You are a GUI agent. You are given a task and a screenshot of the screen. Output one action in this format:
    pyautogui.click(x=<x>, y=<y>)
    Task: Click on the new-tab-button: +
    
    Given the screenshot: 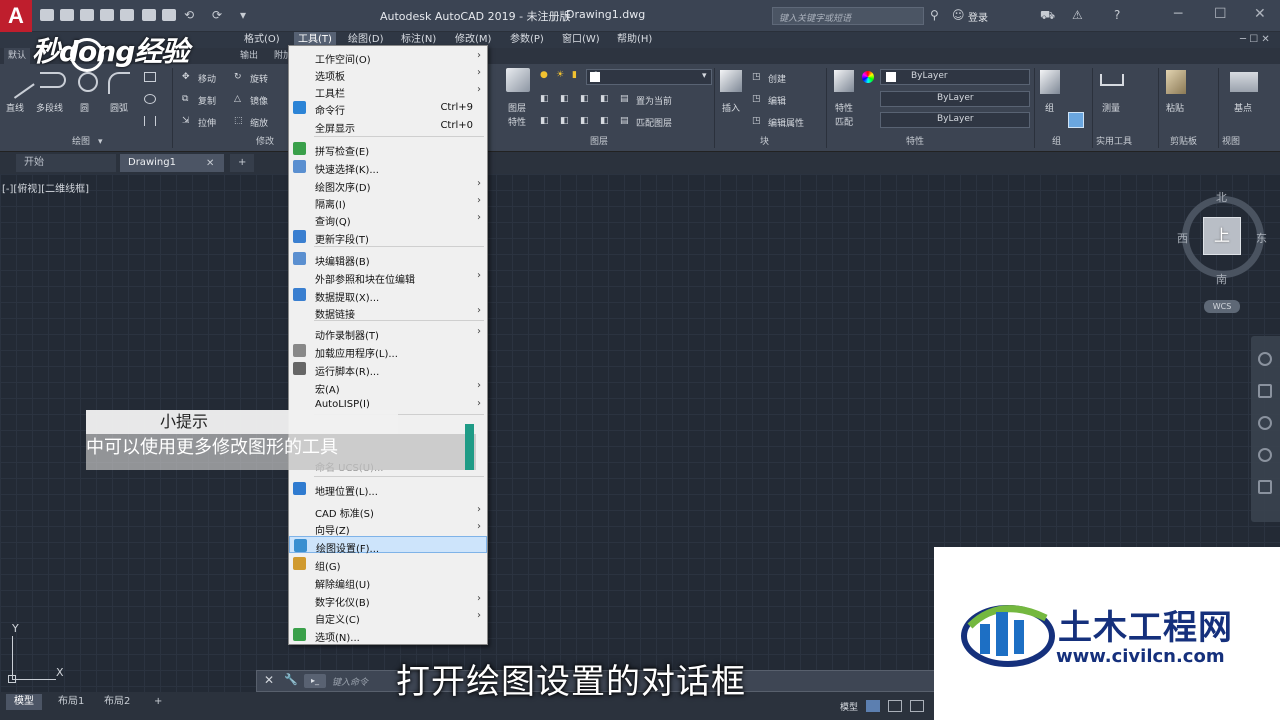 What is the action you would take?
    pyautogui.click(x=242, y=163)
    